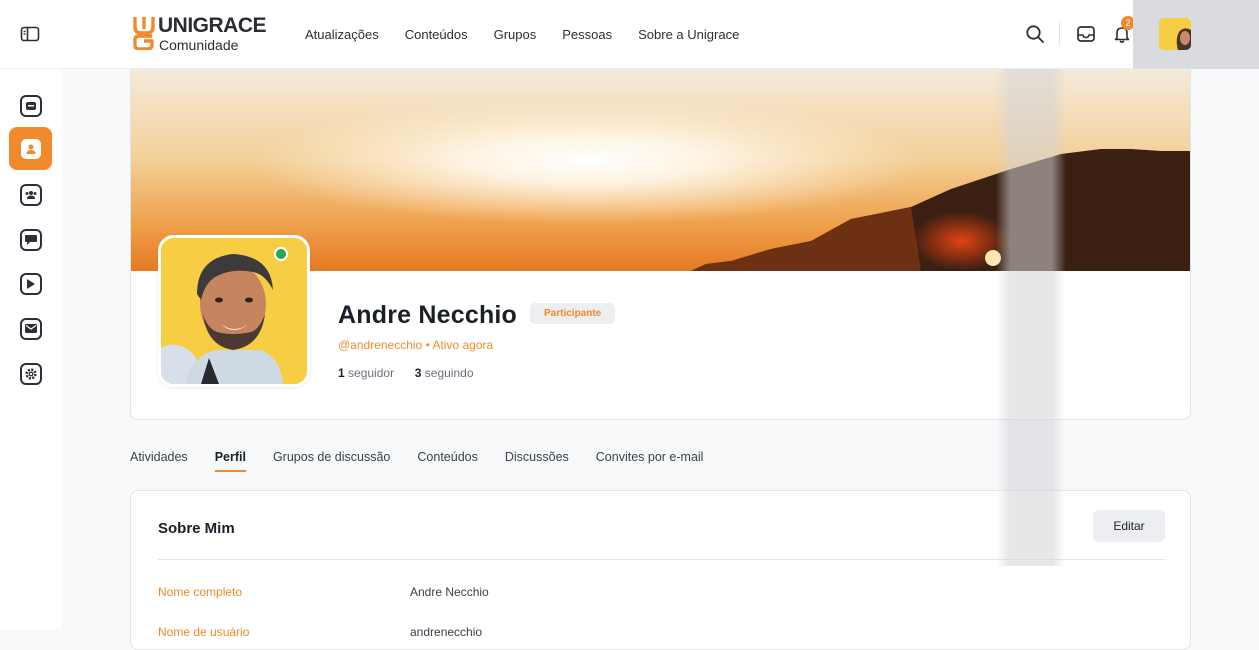 The height and width of the screenshot is (650, 1259). Describe the element at coordinates (515, 34) in the screenshot. I see `nav-grupos: Grupos` at that location.